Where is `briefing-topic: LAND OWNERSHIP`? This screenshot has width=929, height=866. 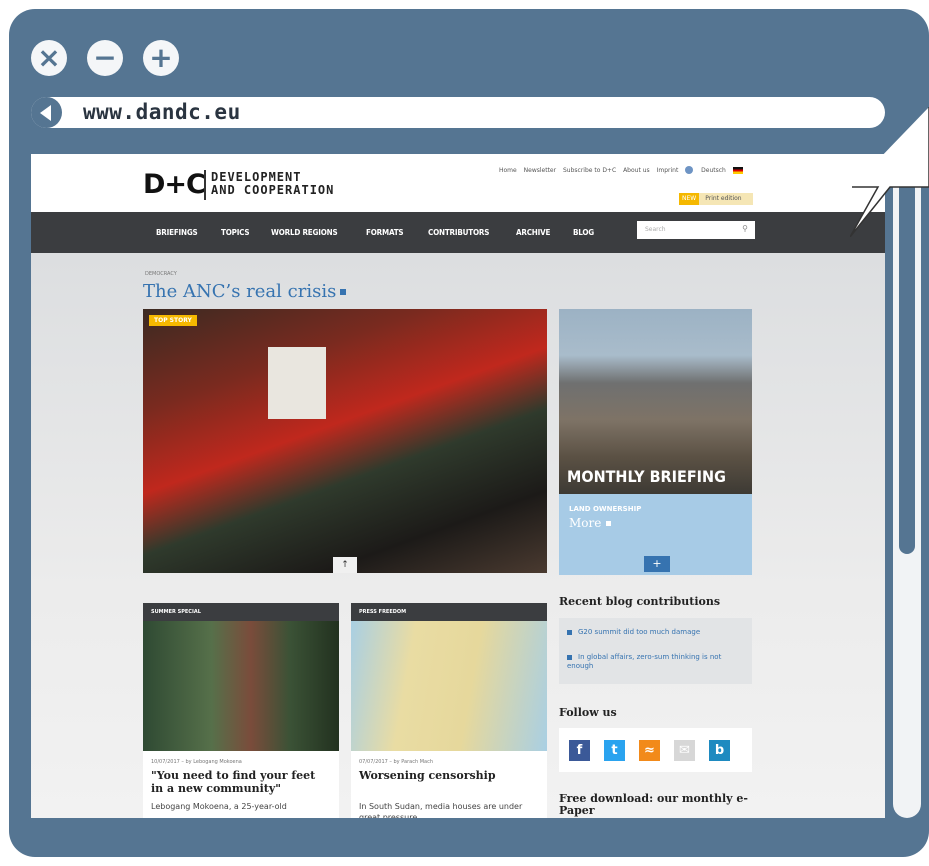
briefing-topic: LAND OWNERSHIP is located at coordinates (605, 509).